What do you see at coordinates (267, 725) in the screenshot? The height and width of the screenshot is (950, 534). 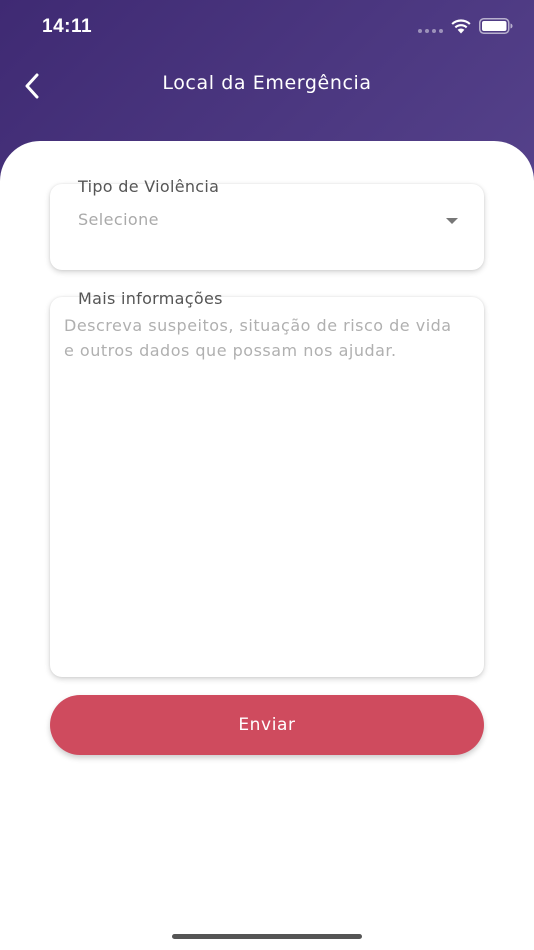 I see `submit-button: Enviar` at bounding box center [267, 725].